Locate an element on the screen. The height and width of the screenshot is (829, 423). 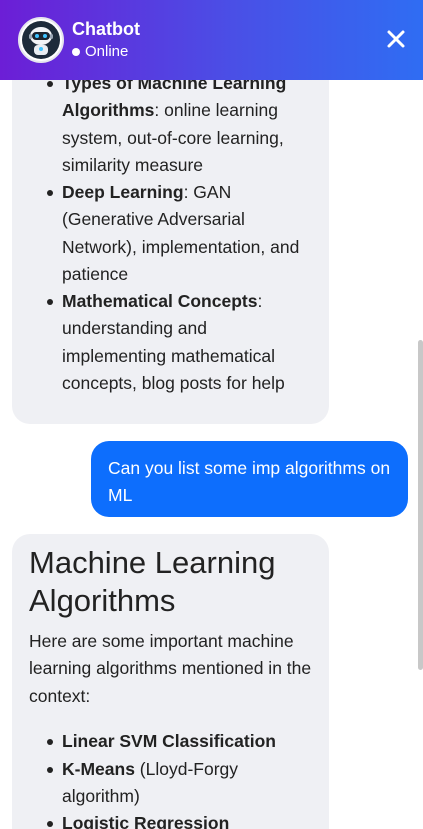
list-item: Logistic Regression is located at coordinates (179, 819).